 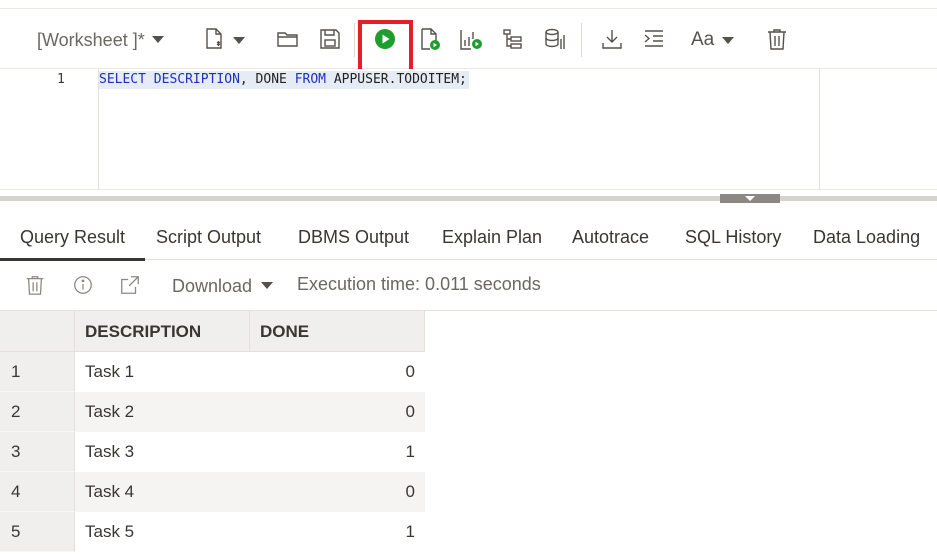 What do you see at coordinates (610, 237) in the screenshot?
I see `tab-autotrace: Autotrace` at bounding box center [610, 237].